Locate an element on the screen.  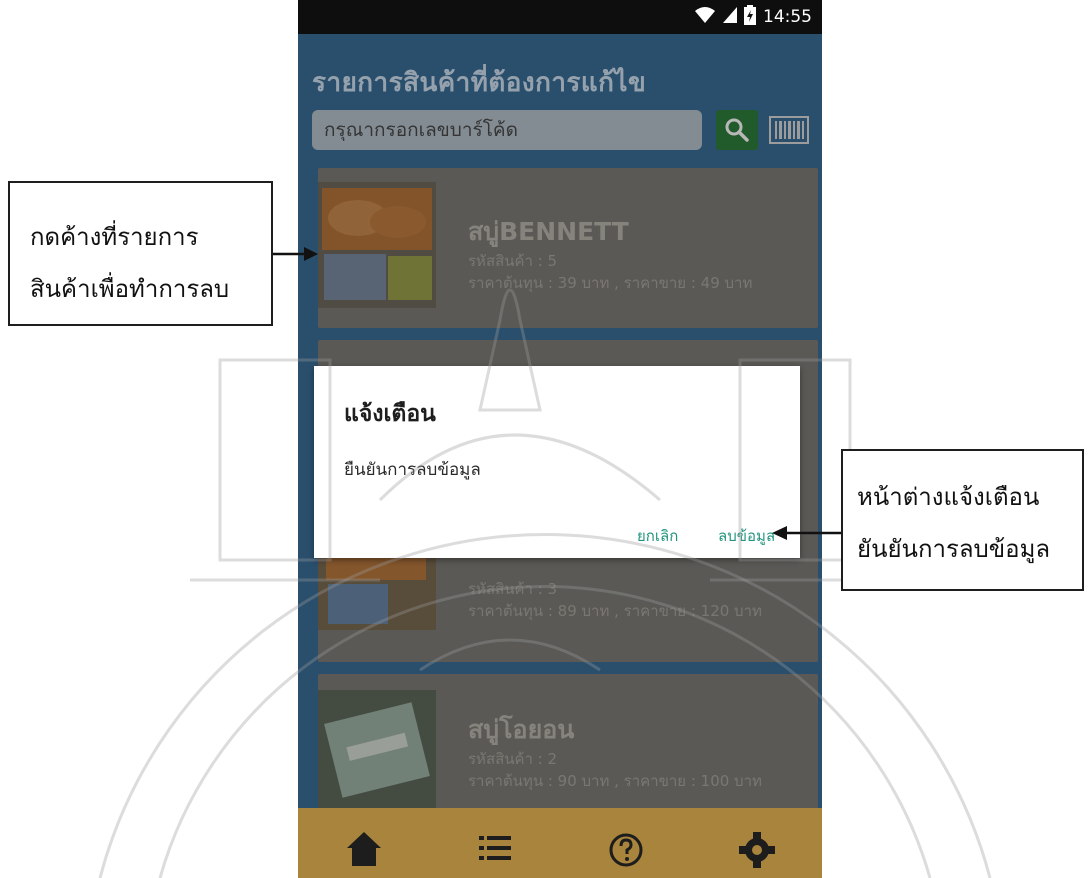
barcode-scan-button is located at coordinates (789, 130).